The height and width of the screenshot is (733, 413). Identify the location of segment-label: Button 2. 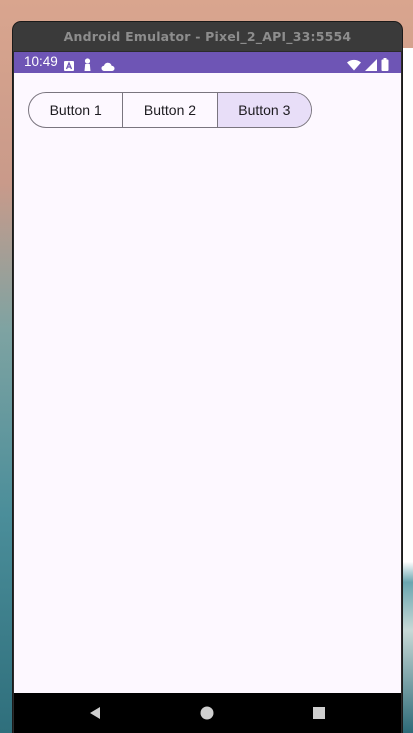
(170, 110).